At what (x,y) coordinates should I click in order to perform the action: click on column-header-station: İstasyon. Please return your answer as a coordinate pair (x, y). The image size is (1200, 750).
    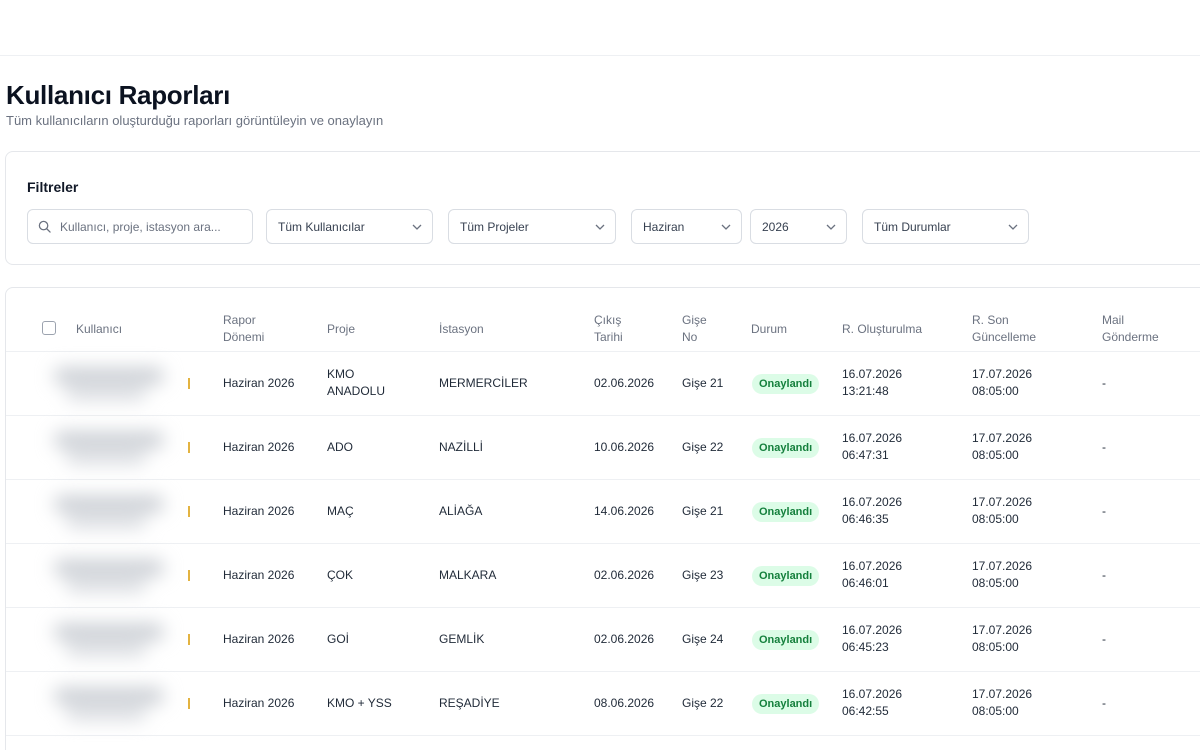
    Looking at the image, I should click on (461, 329).